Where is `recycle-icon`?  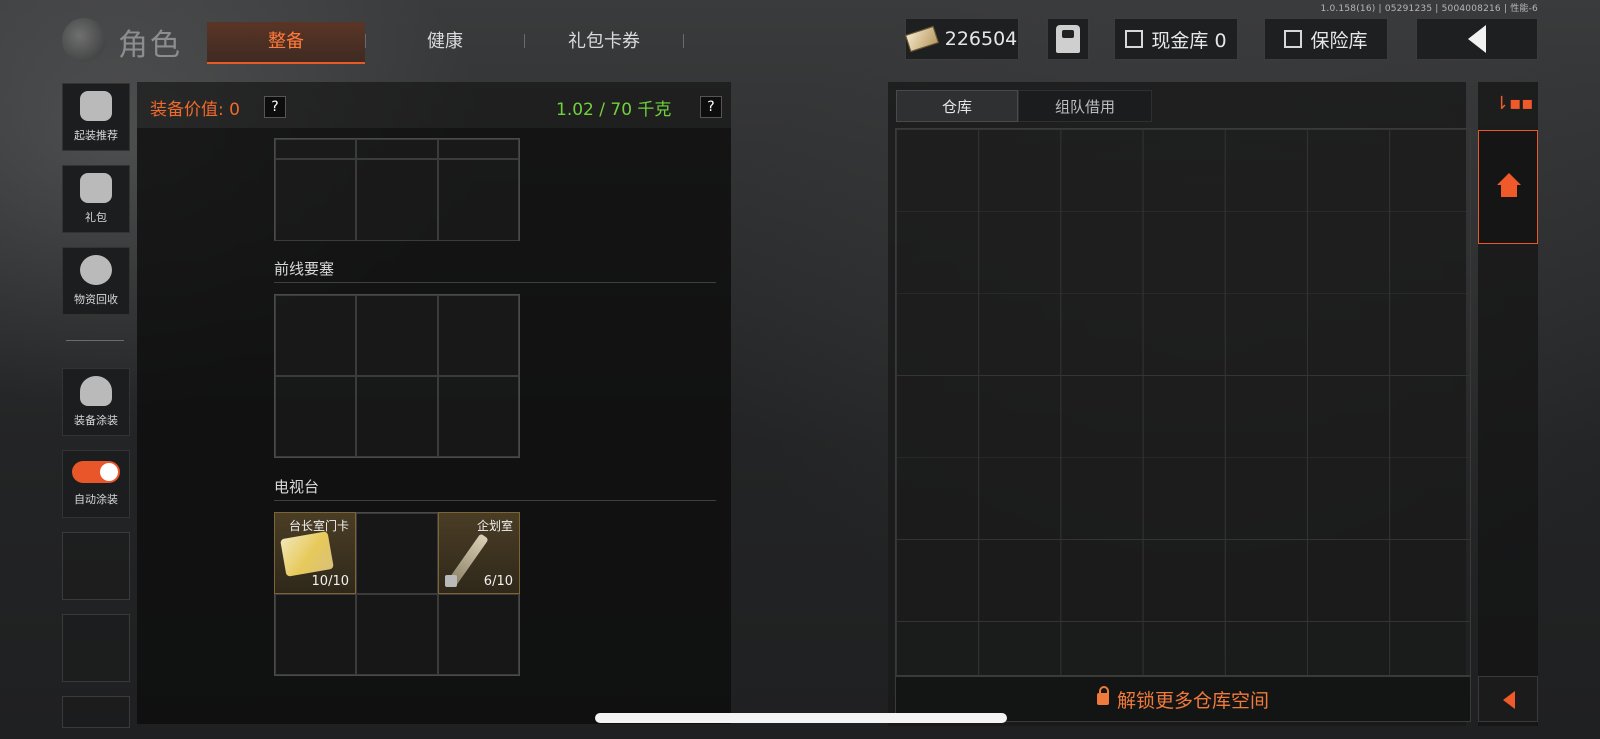 recycle-icon is located at coordinates (96, 270).